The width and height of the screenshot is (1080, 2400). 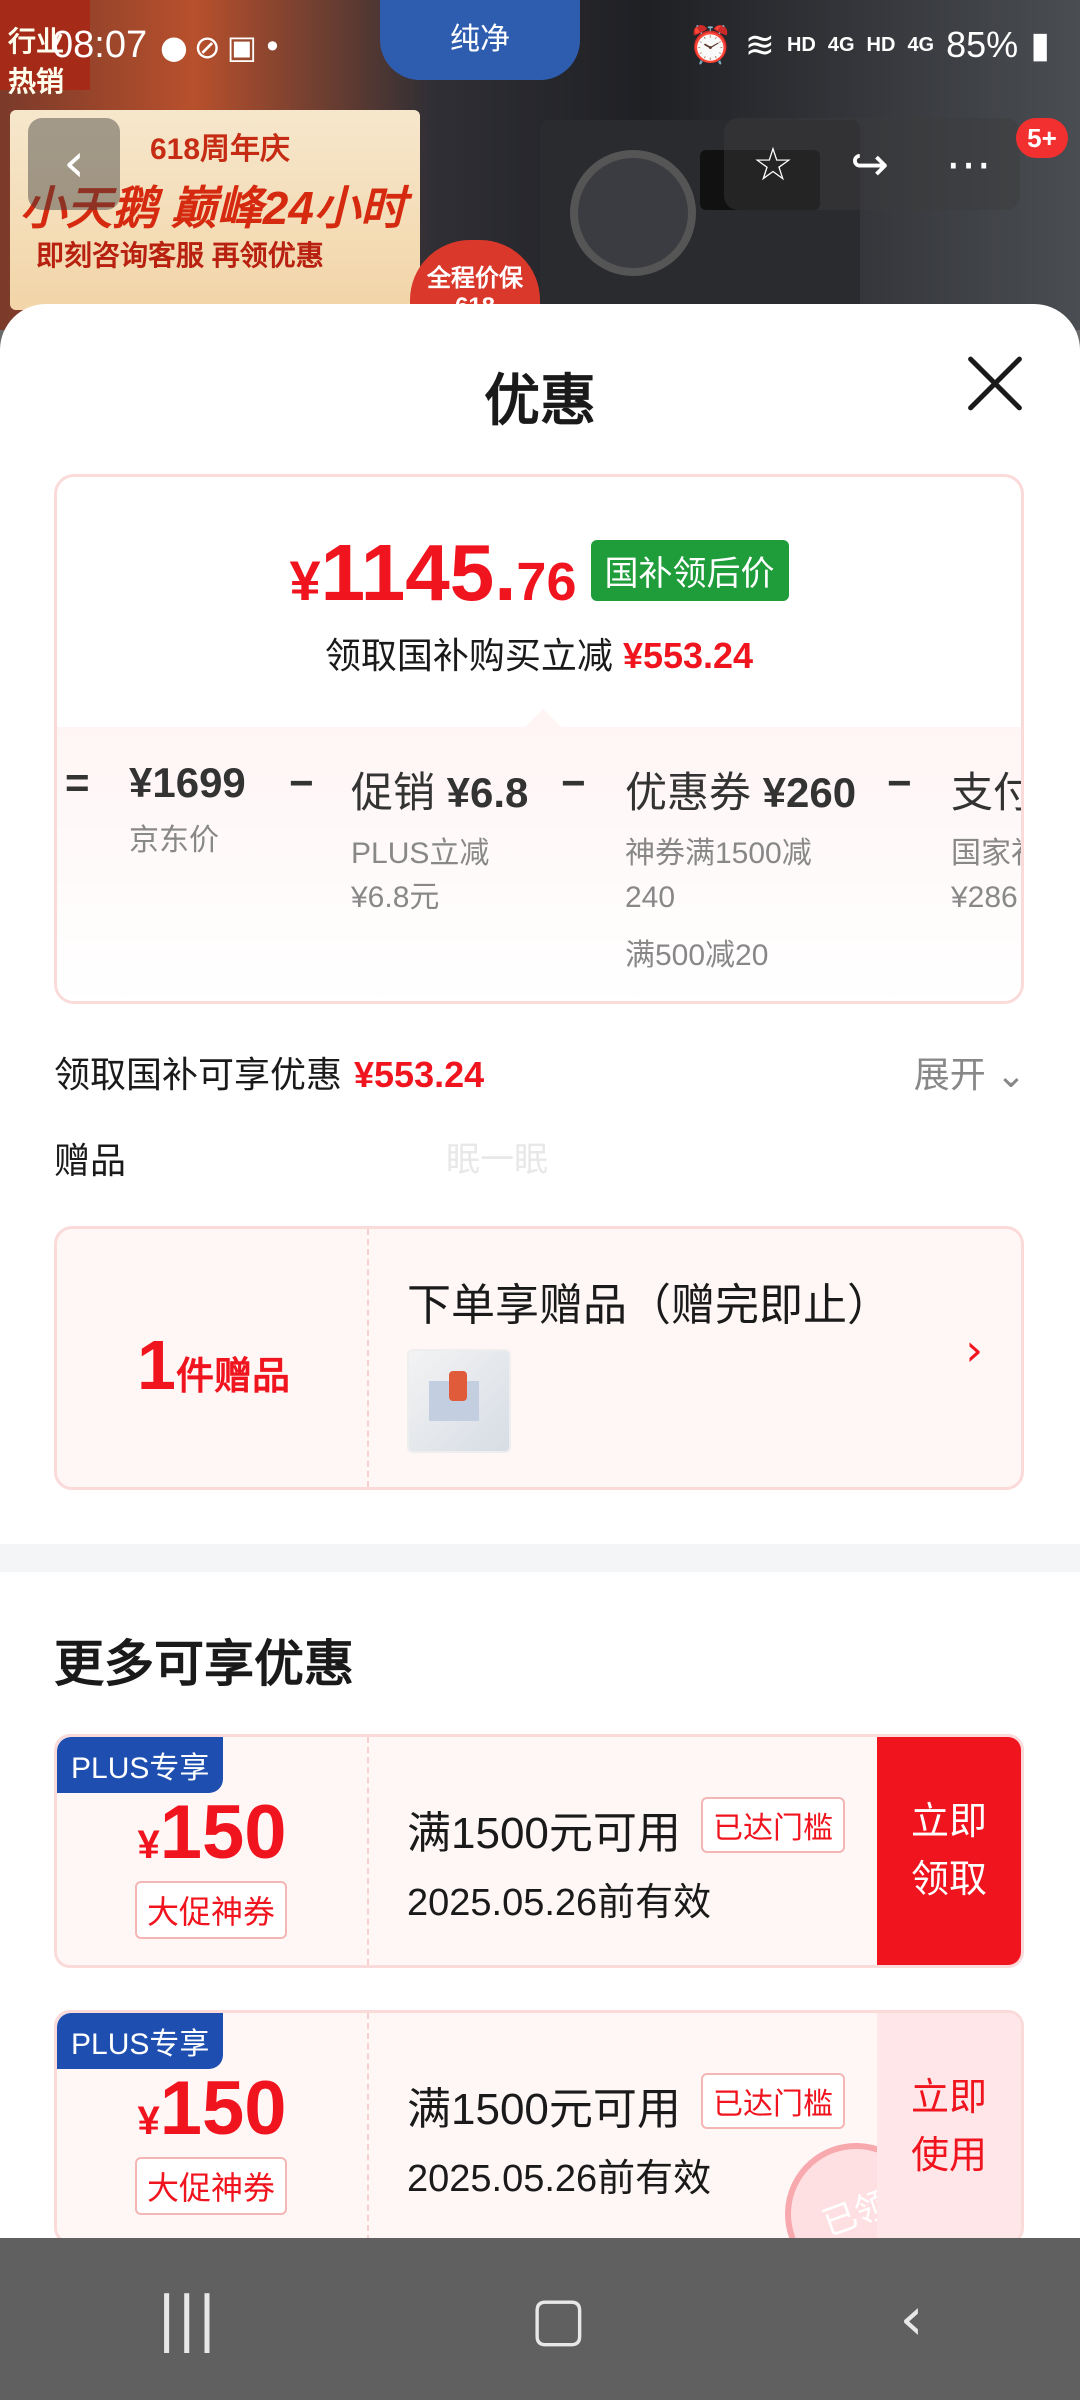 I want to click on hd-label-2: HD, so click(x=881, y=44).